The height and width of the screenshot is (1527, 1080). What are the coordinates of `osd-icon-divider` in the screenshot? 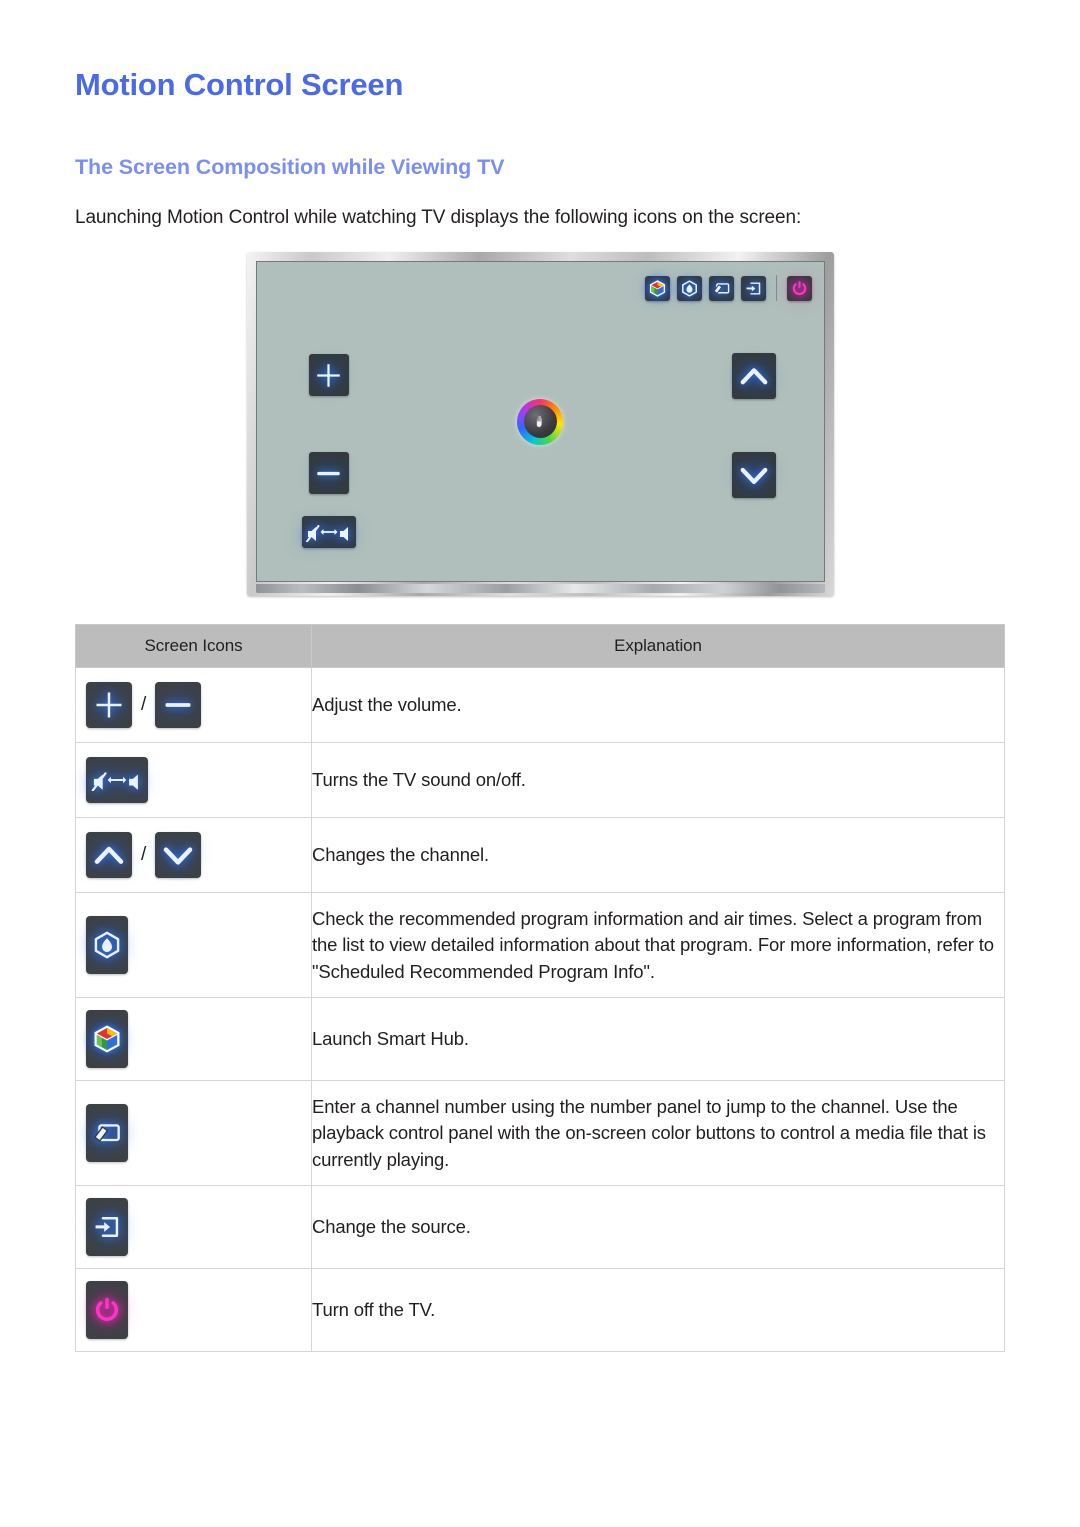 It's located at (776, 288).